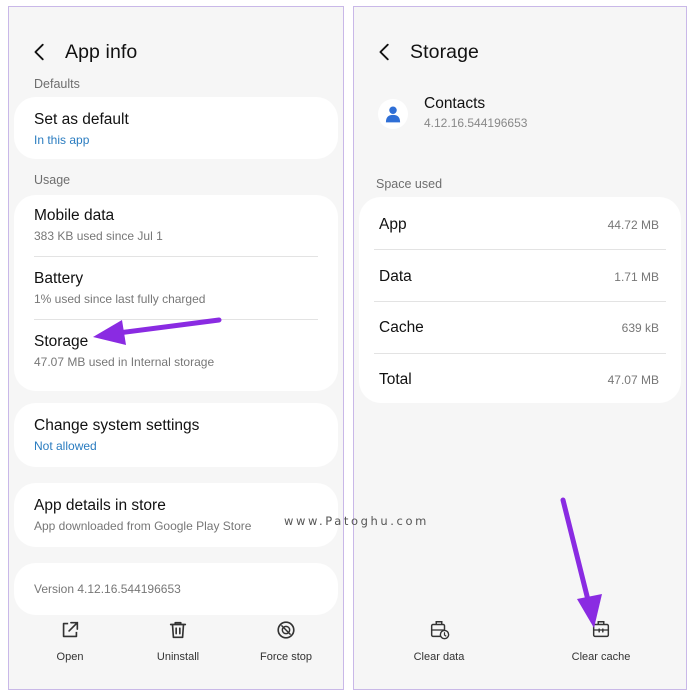 Image resolution: width=700 pixels, height=693 pixels. I want to click on open-label: Open, so click(70, 657).